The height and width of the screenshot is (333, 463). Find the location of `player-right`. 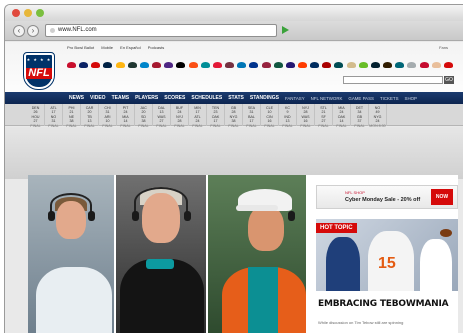

player-right is located at coordinates (436, 265).